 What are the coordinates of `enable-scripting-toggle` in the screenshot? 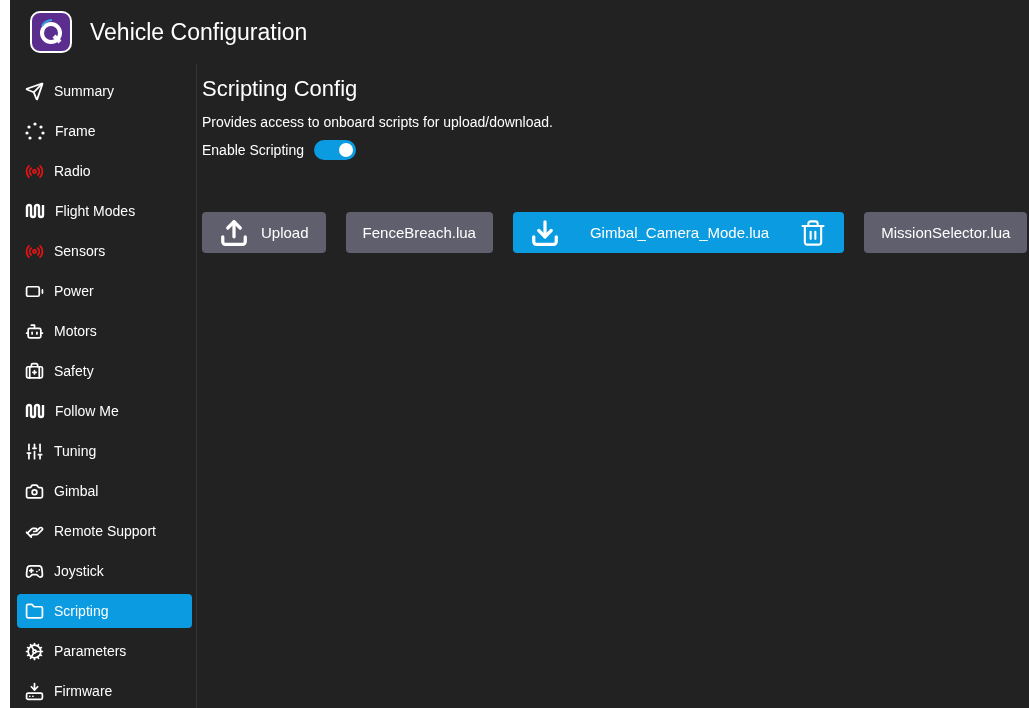 It's located at (334, 150).